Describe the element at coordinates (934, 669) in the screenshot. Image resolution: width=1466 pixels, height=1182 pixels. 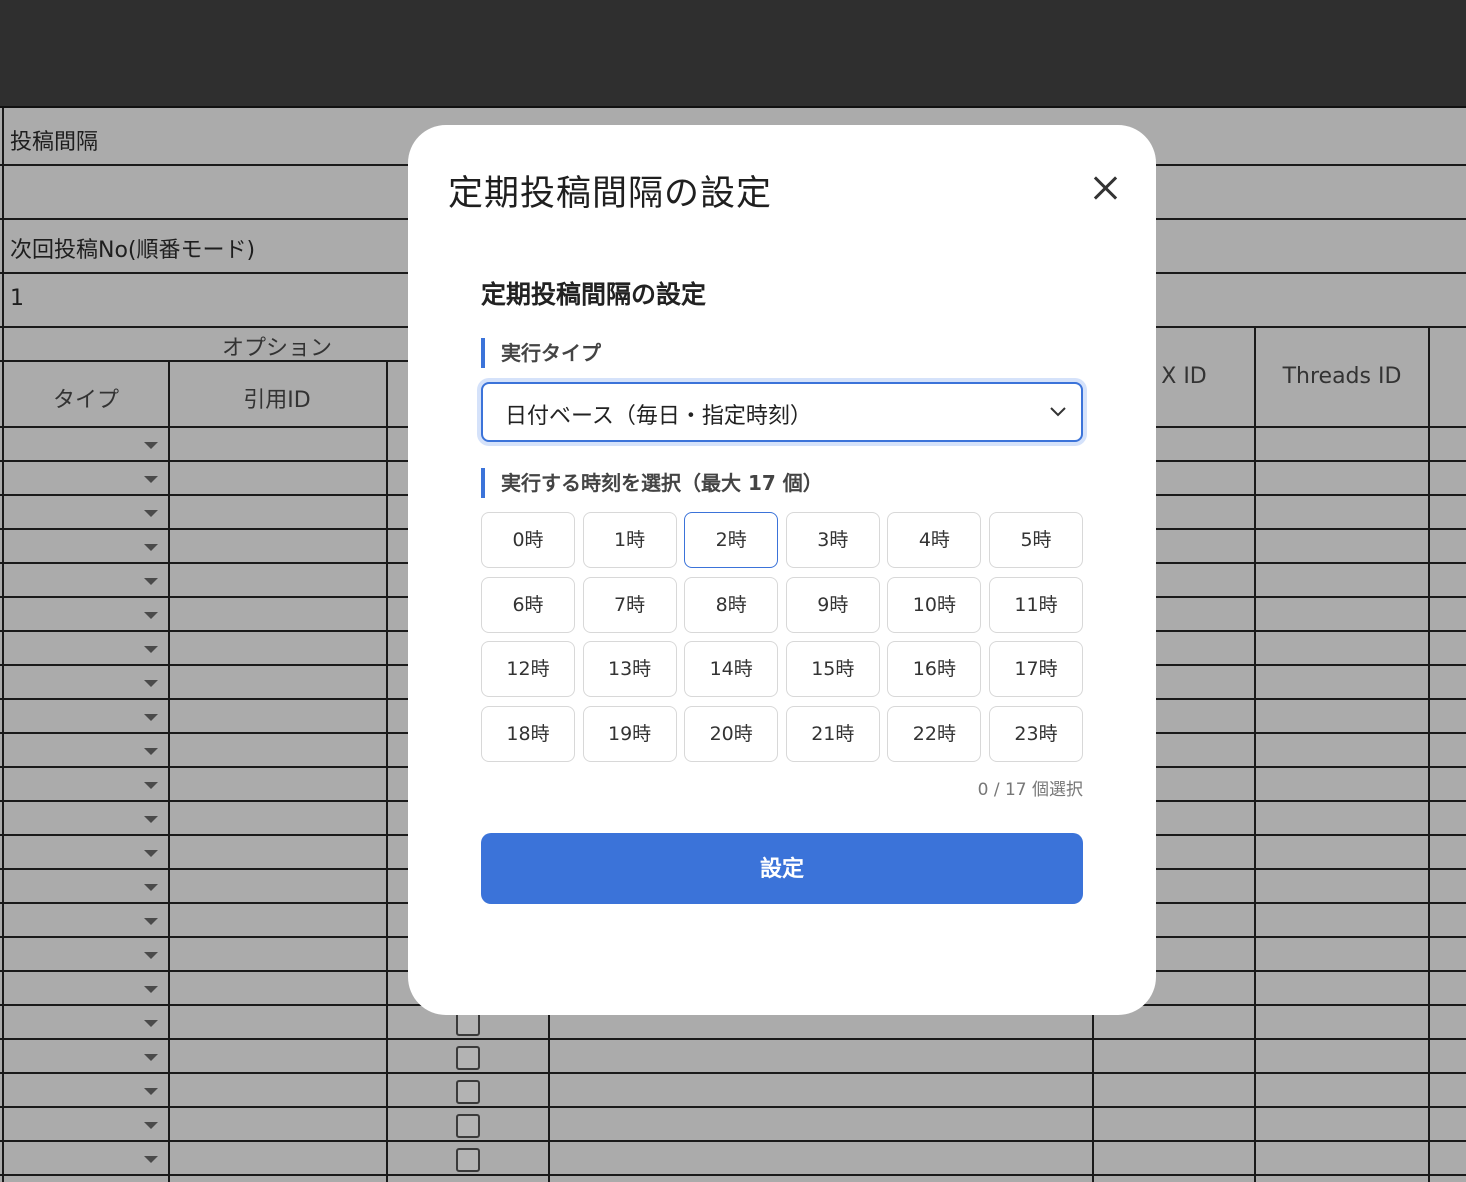
I see `hour-button: 16時` at that location.